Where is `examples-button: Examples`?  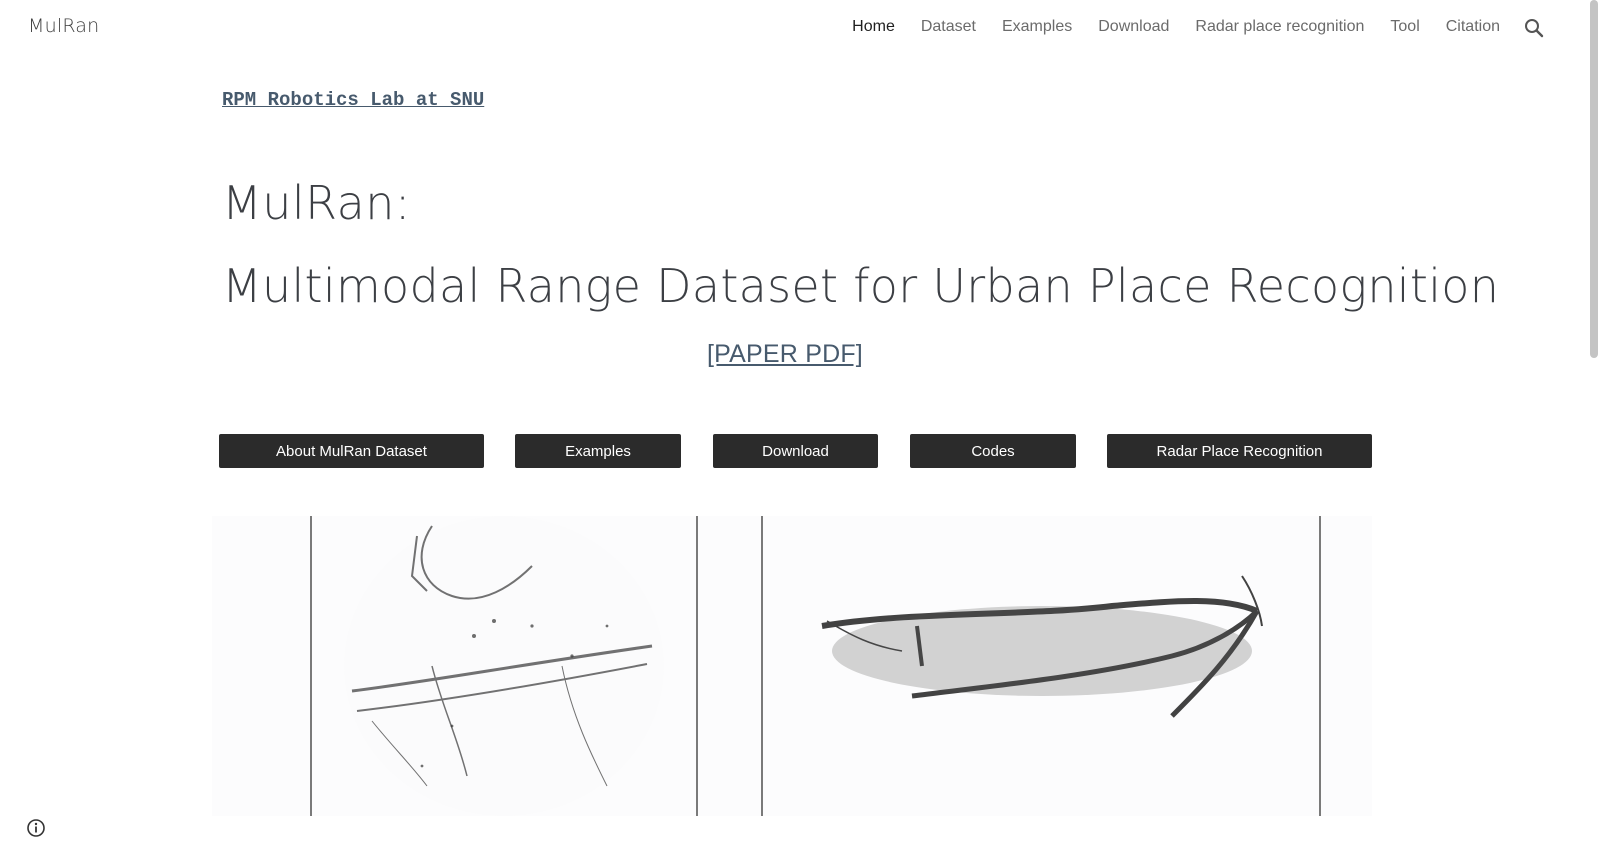
examples-button: Examples is located at coordinates (598, 451).